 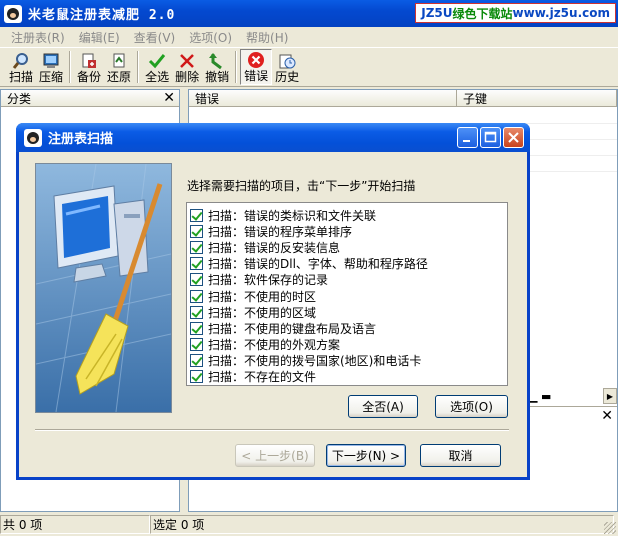 I want to click on dialog-titlebar: 注册表扫描, so click(x=273, y=137).